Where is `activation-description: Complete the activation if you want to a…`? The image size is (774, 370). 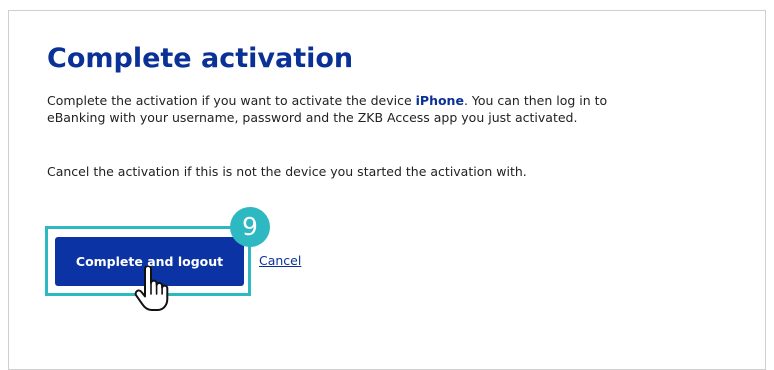
activation-description: Complete the activation if you want to a… is located at coordinates (337, 109).